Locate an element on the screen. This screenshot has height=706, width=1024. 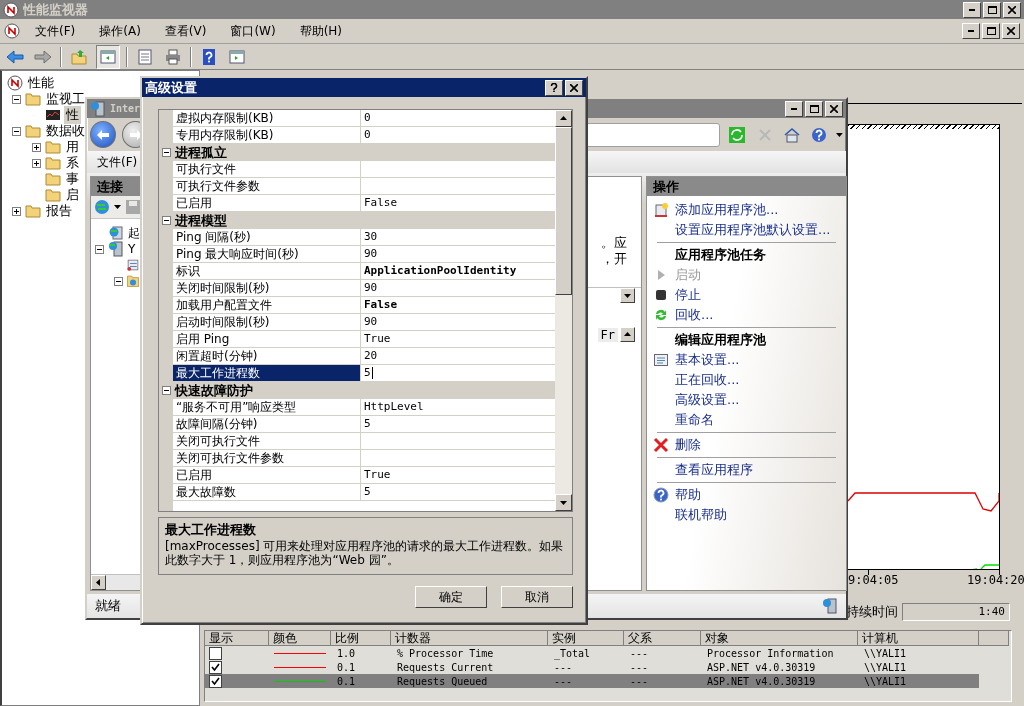
tree-item: 系 is located at coordinates (72, 163).